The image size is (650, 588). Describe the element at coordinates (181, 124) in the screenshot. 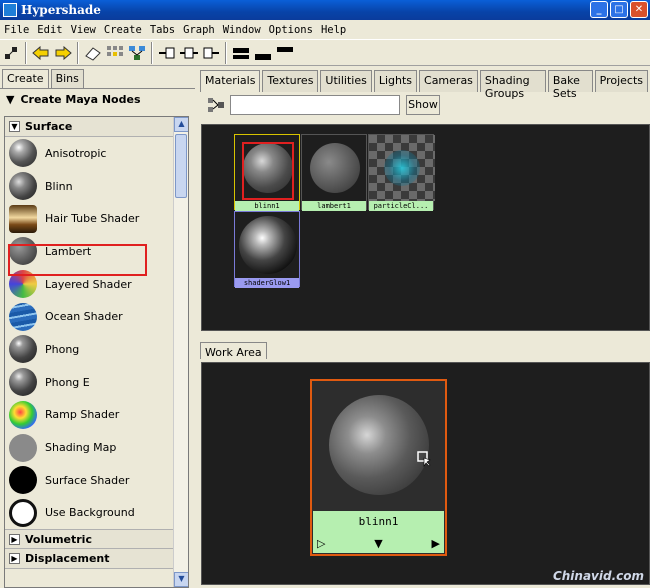

I see `scroll-up-icon: ▲` at that location.